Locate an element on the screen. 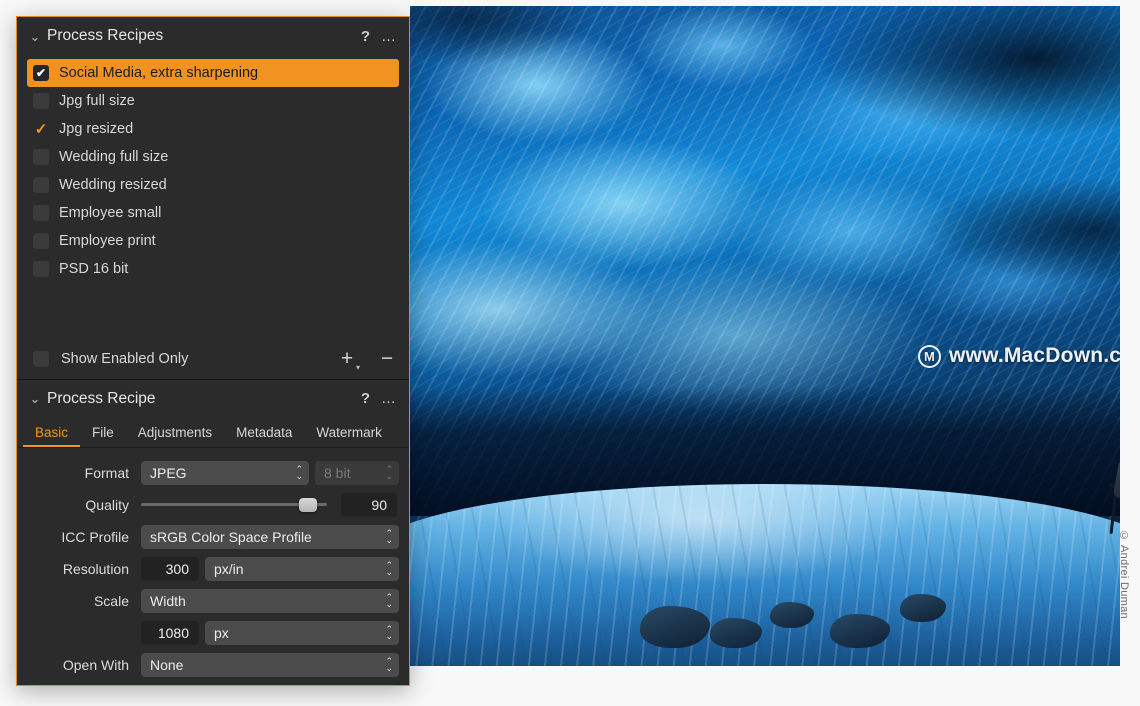 The image size is (1140, 706). scale-unit-select: px ⌃ ⌄ is located at coordinates (302, 632).